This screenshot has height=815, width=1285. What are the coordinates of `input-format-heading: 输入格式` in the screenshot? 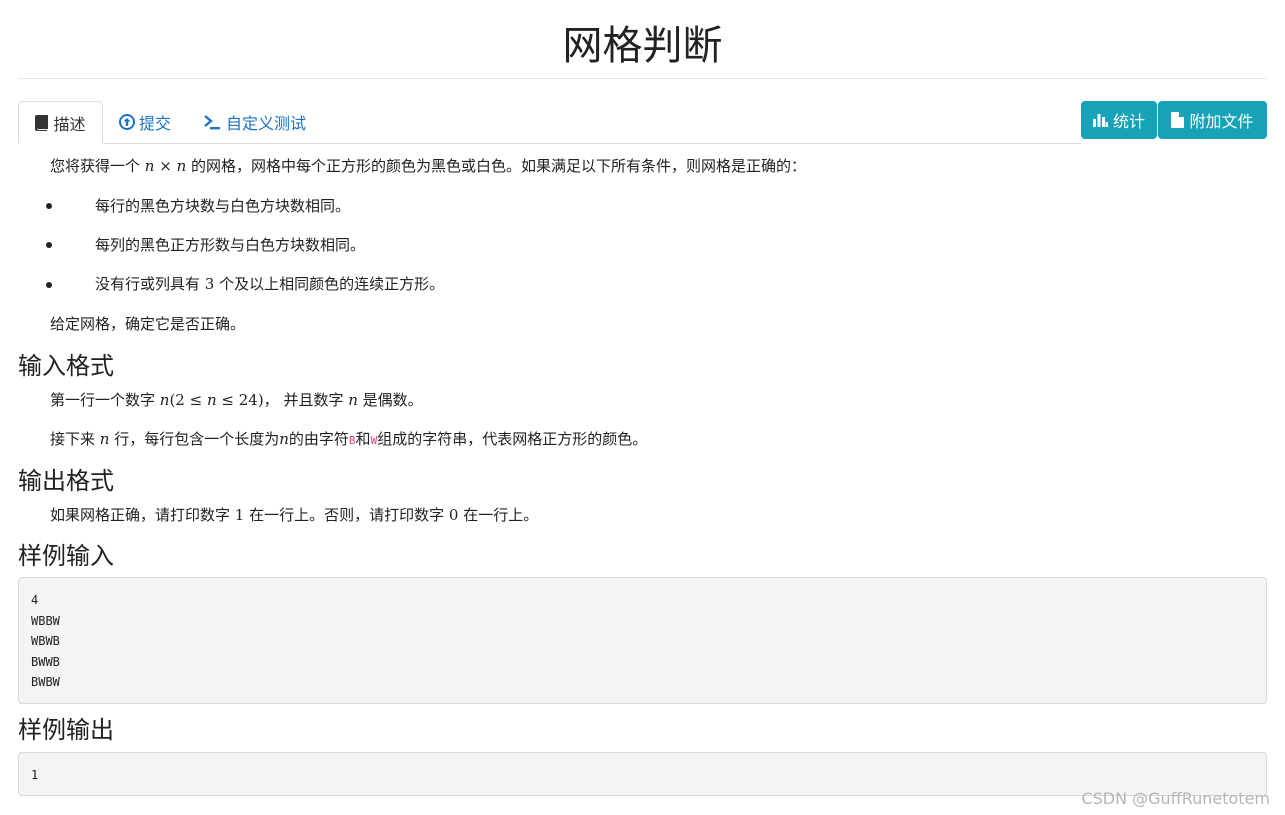 It's located at (66, 366).